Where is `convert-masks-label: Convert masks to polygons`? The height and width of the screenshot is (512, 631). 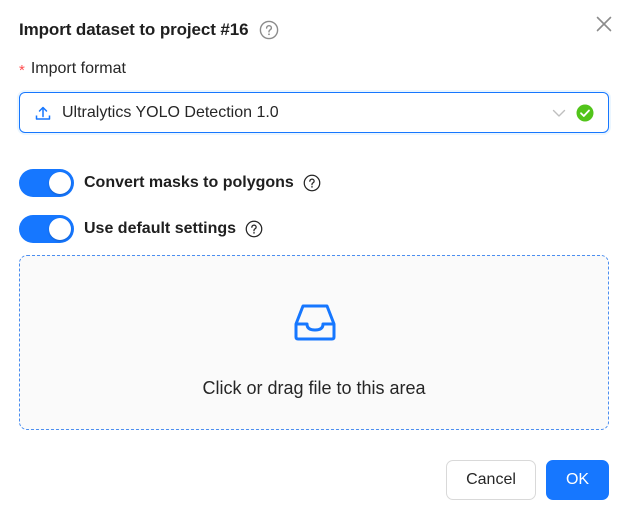
convert-masks-label: Convert masks to polygons is located at coordinates (189, 182).